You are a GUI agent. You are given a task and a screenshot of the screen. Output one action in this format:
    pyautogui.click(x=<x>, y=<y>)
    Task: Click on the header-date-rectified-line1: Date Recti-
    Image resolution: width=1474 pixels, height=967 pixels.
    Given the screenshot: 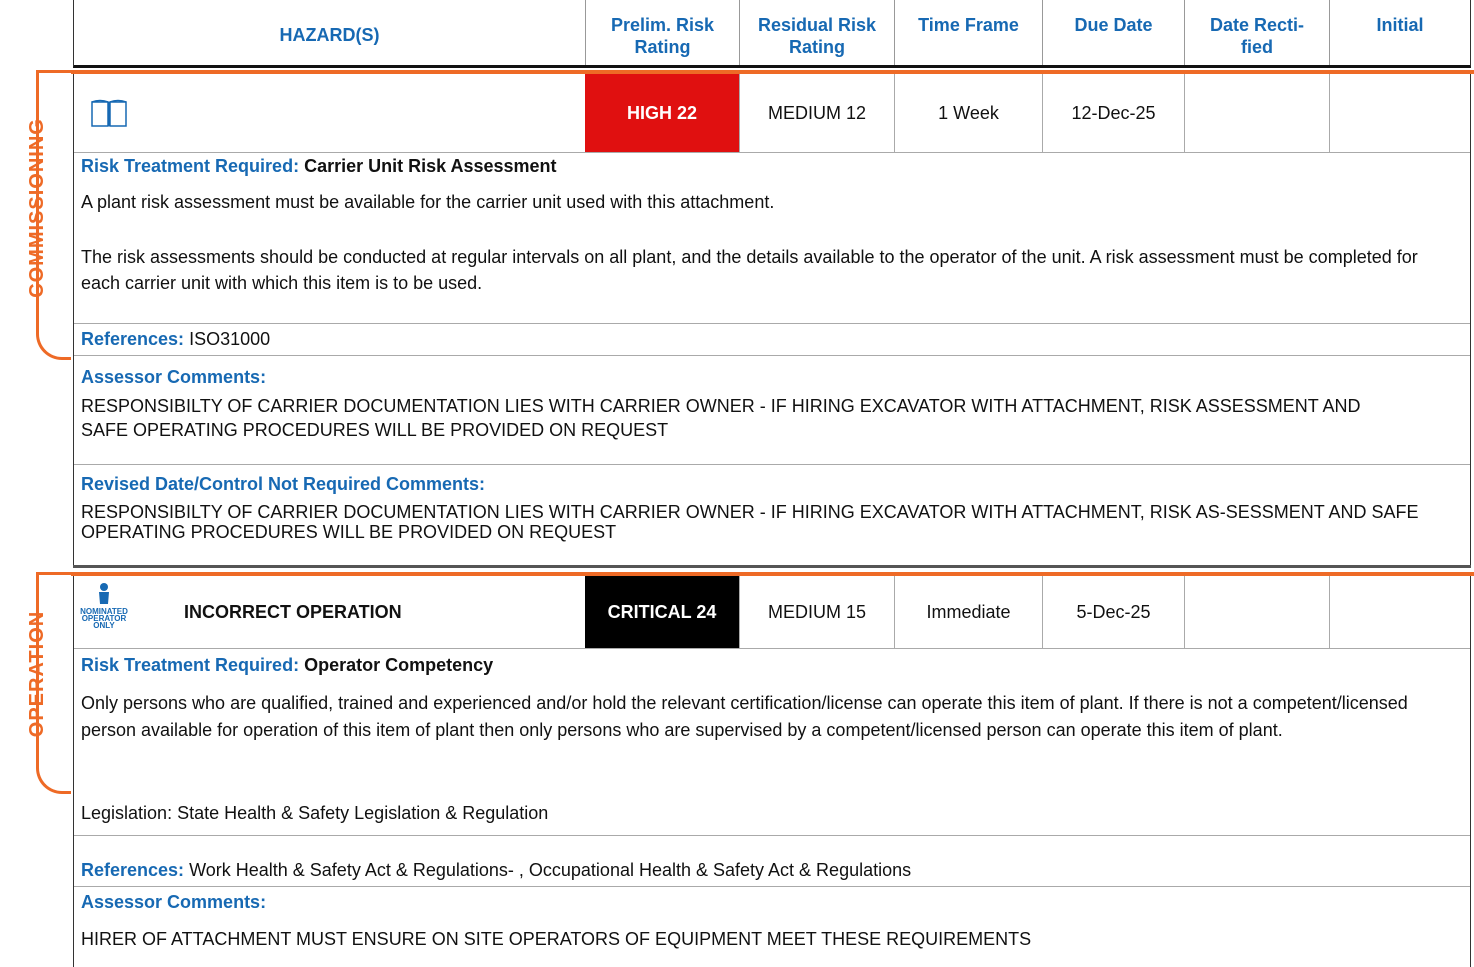 What is the action you would take?
    pyautogui.click(x=1257, y=25)
    